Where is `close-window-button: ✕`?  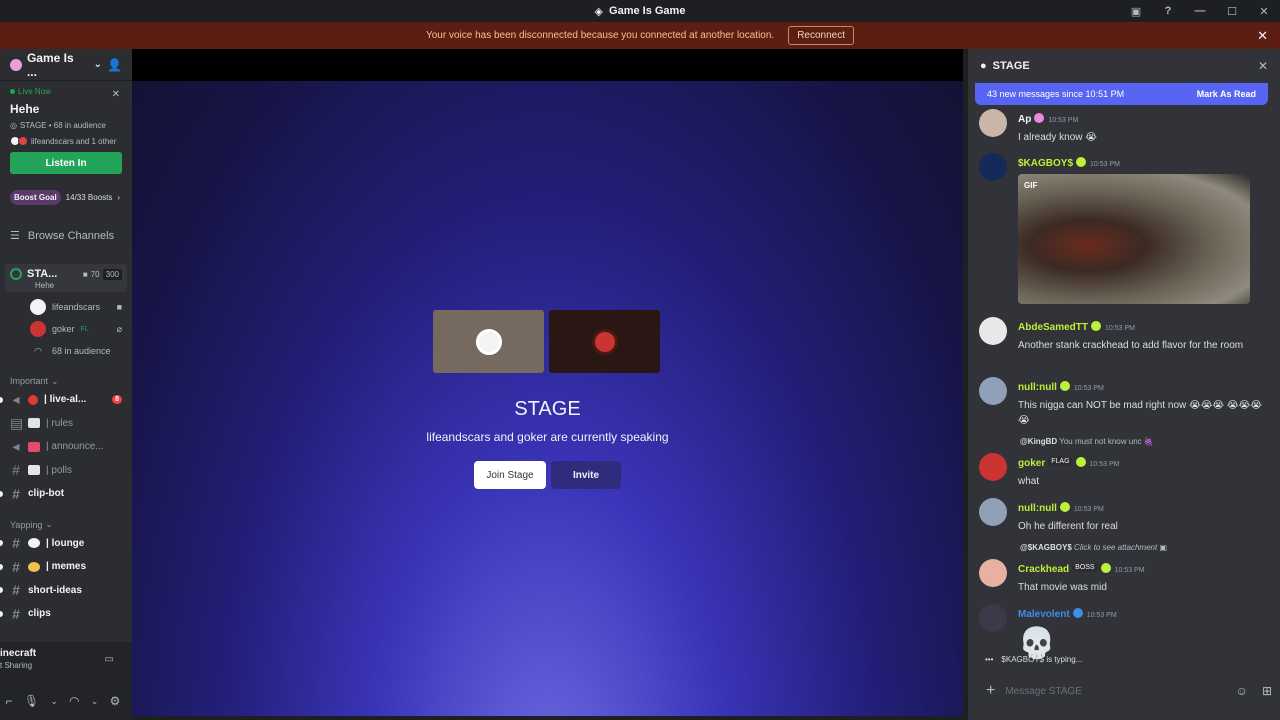
close-window-button: ✕ is located at coordinates (1264, 11).